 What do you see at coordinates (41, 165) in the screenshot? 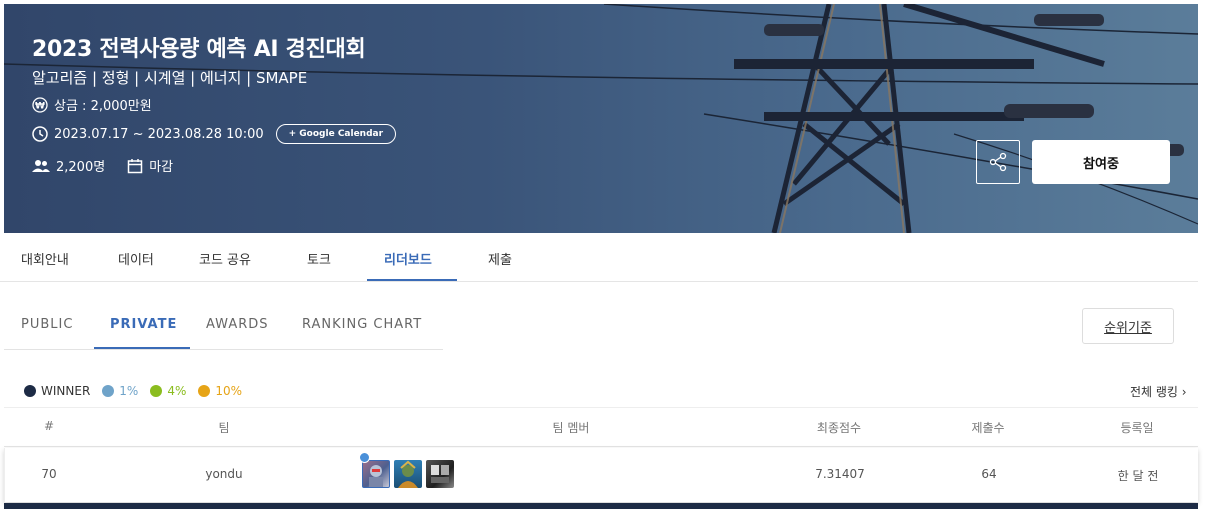
I see `people-icon` at bounding box center [41, 165].